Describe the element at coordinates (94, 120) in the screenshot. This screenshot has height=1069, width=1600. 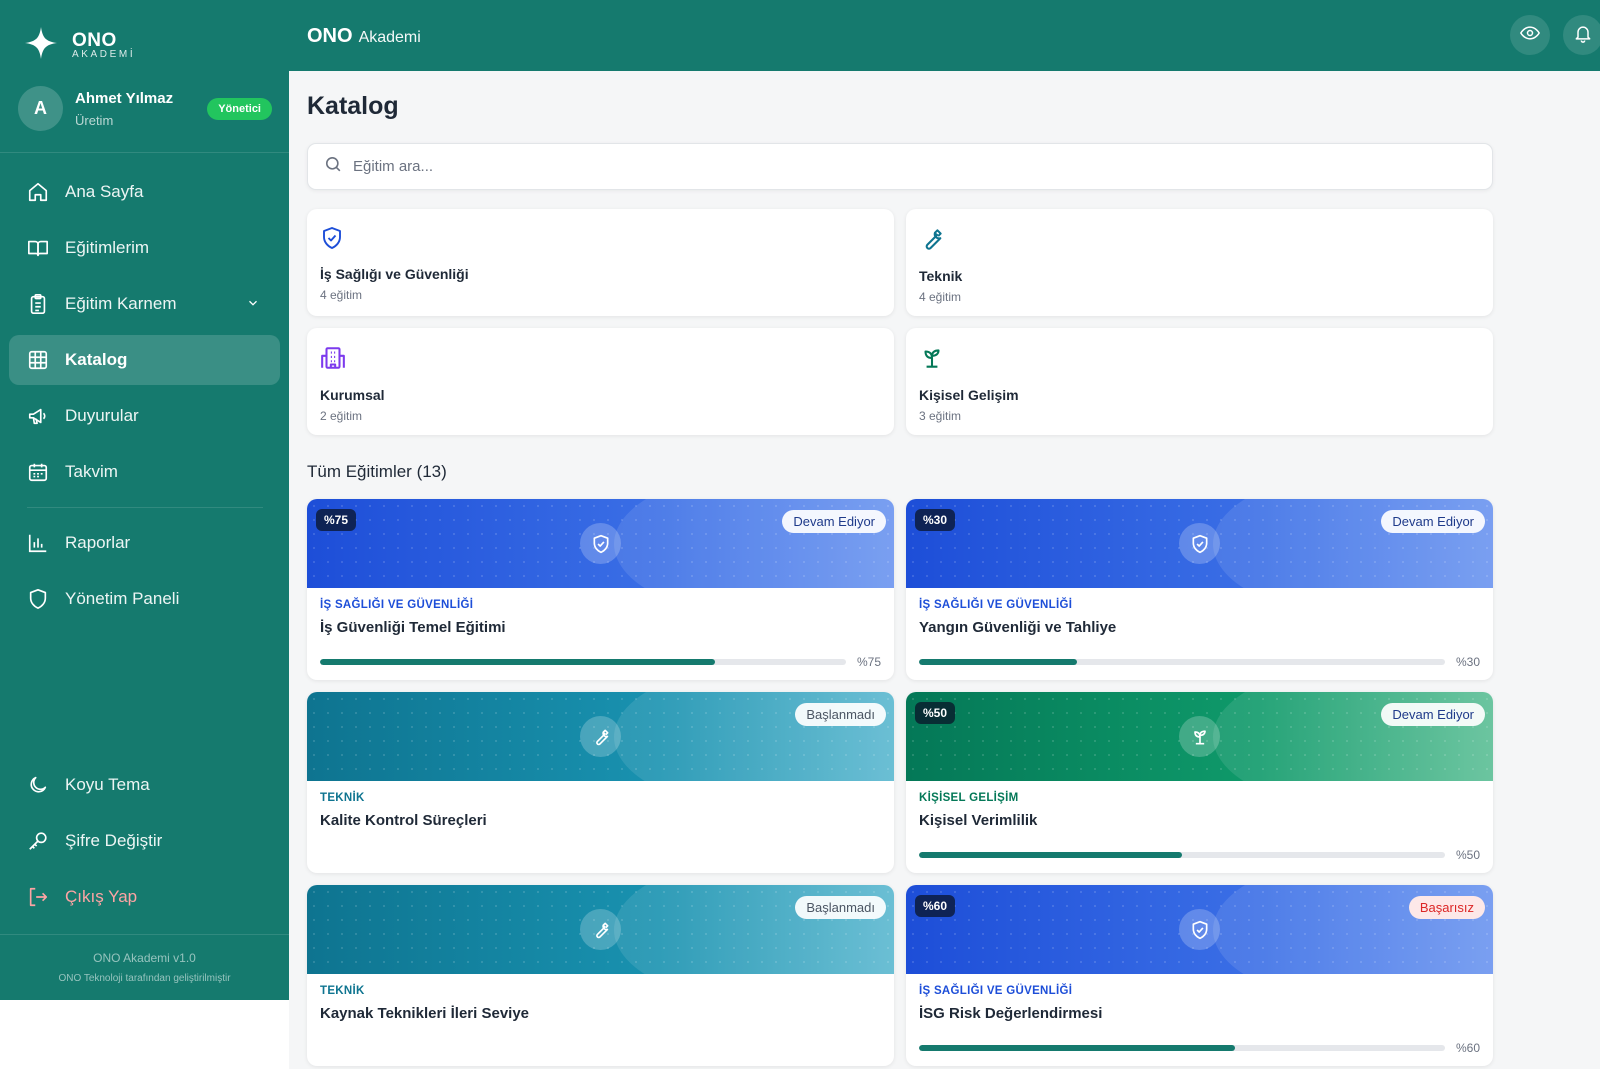
I see `user-department: Üretim` at that location.